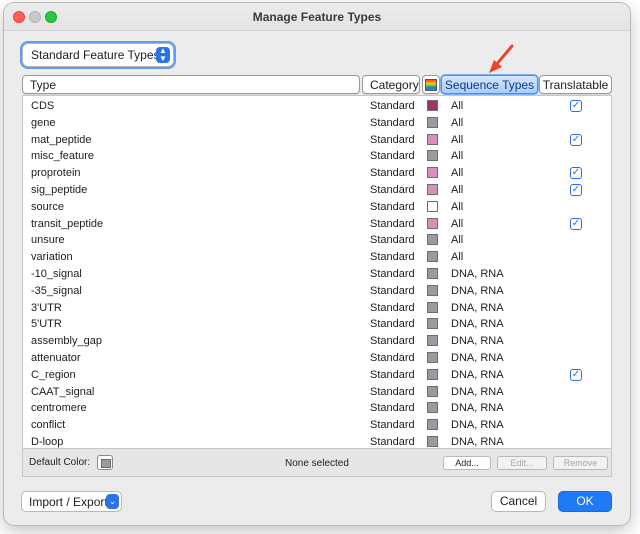  I want to click on feature-type-name: CAAT_signal, so click(63, 391).